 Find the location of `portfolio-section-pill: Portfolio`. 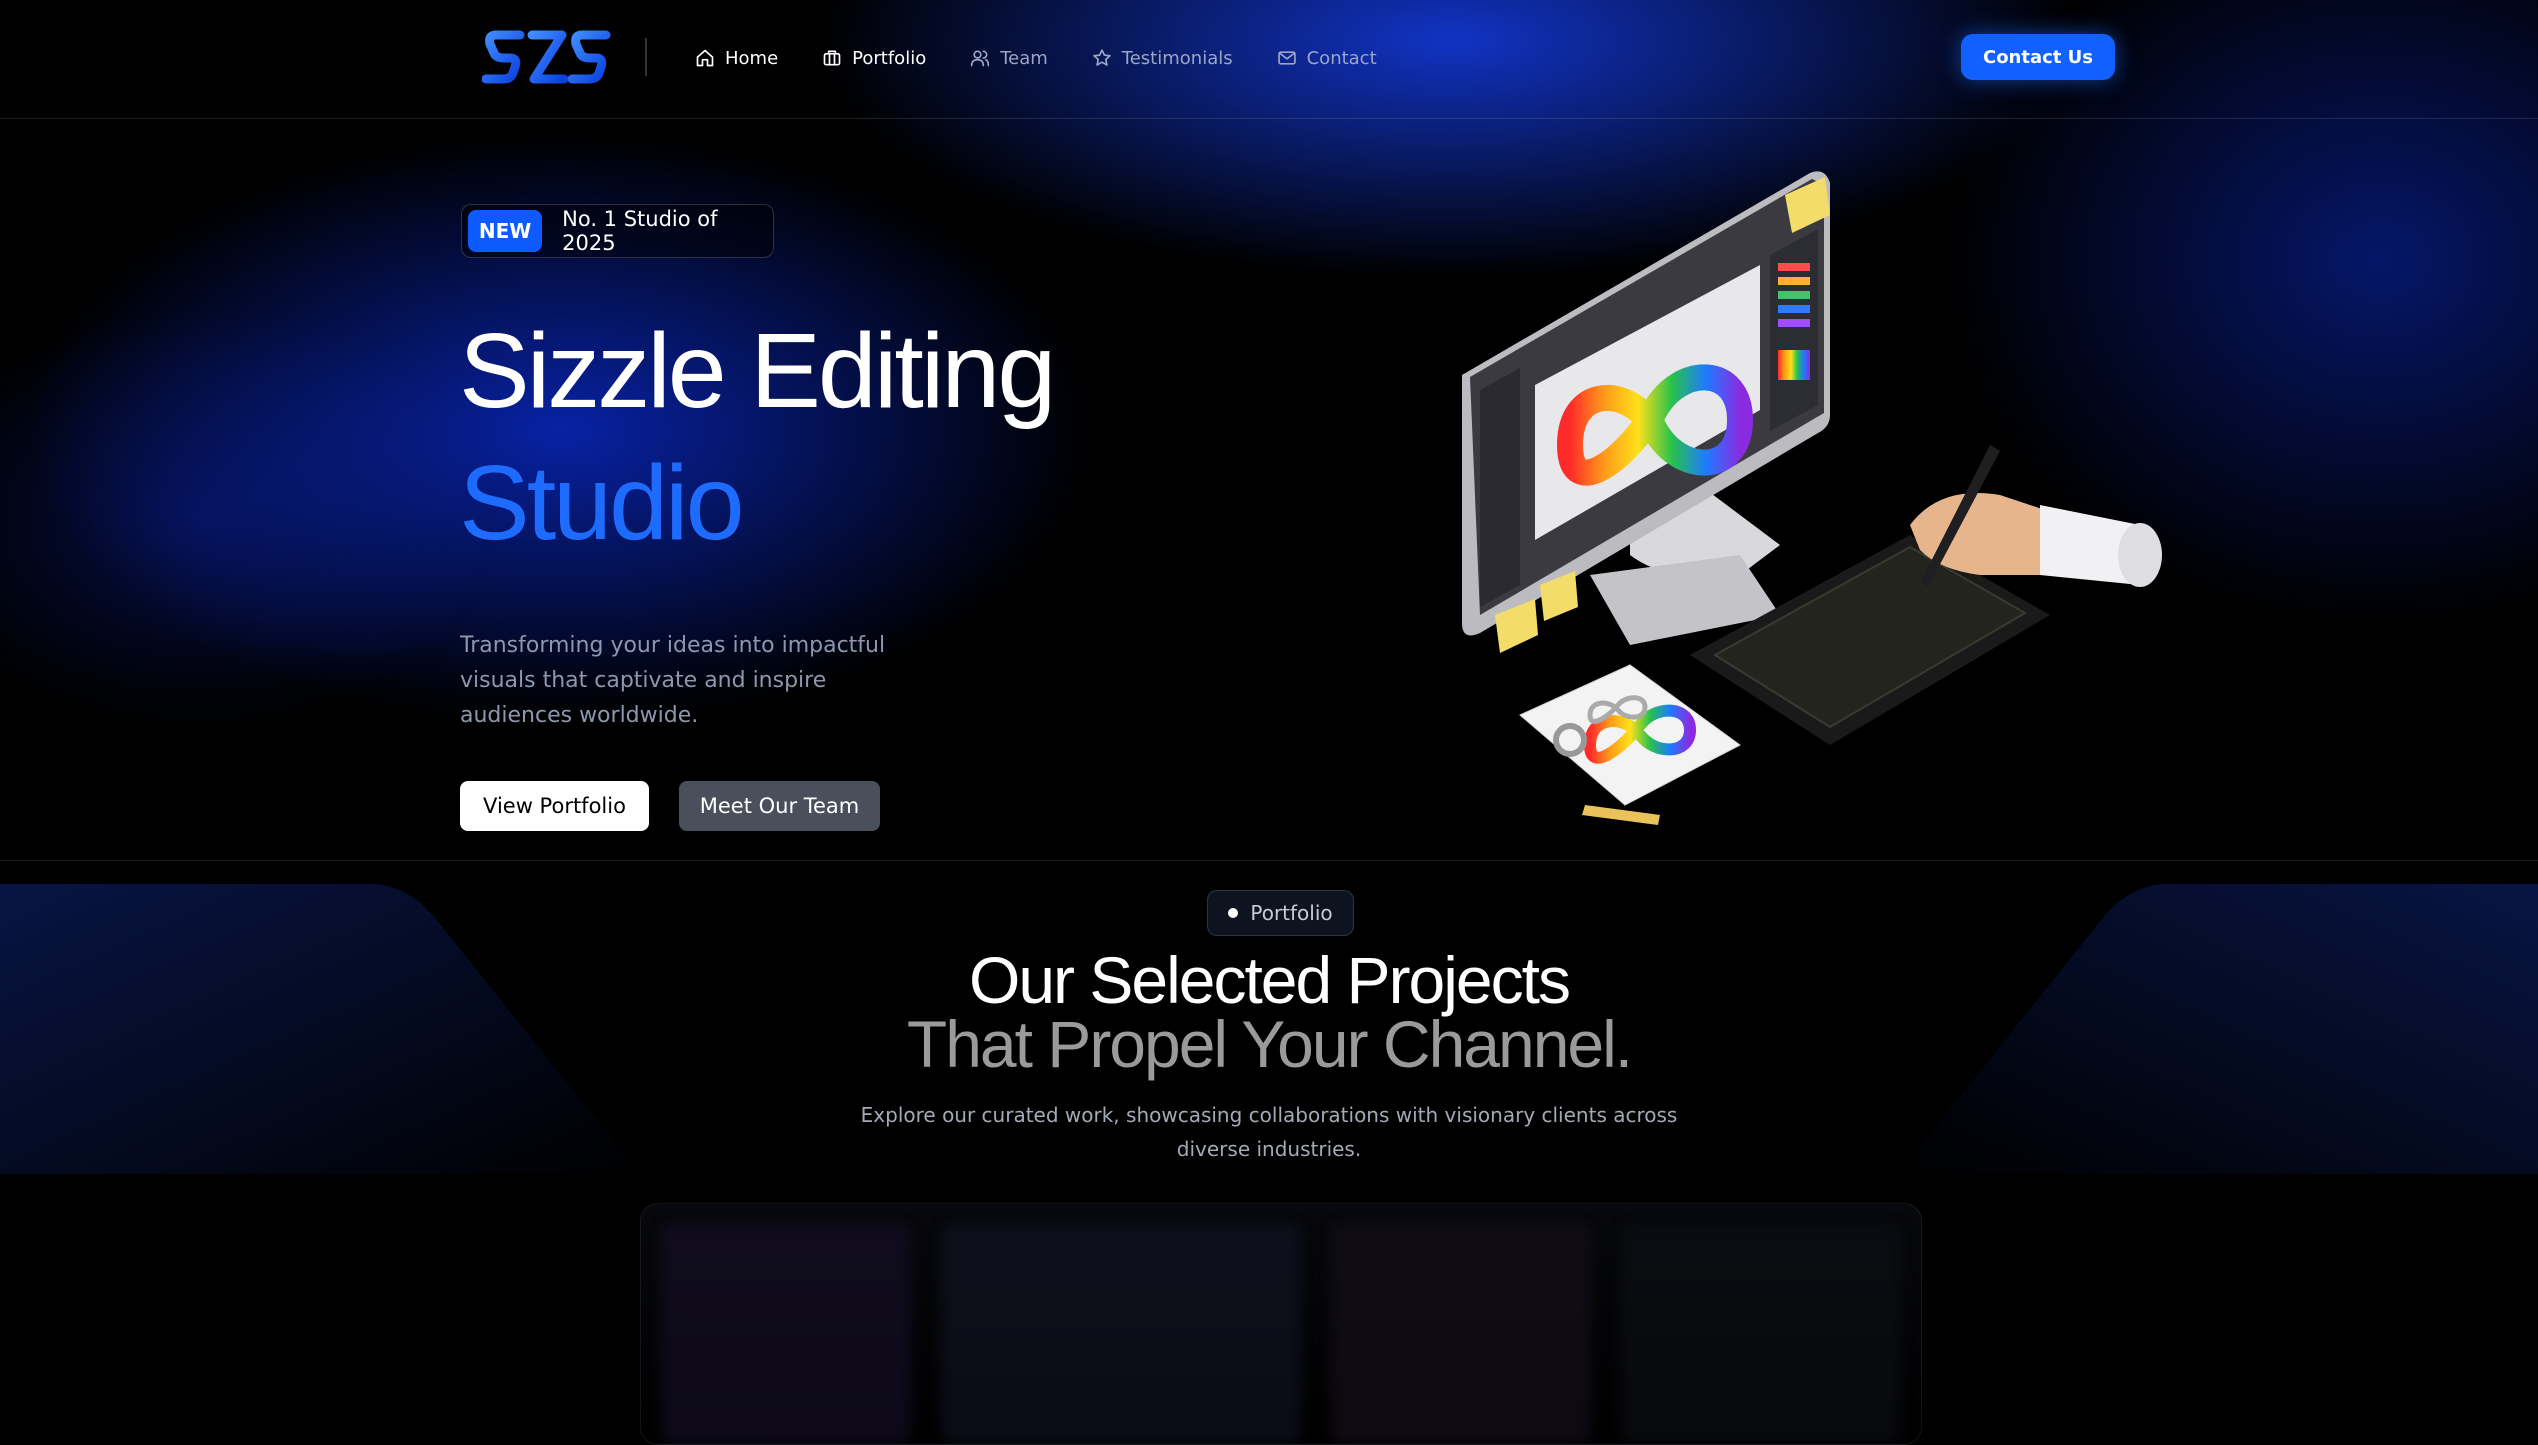

portfolio-section-pill: Portfolio is located at coordinates (1280, 913).